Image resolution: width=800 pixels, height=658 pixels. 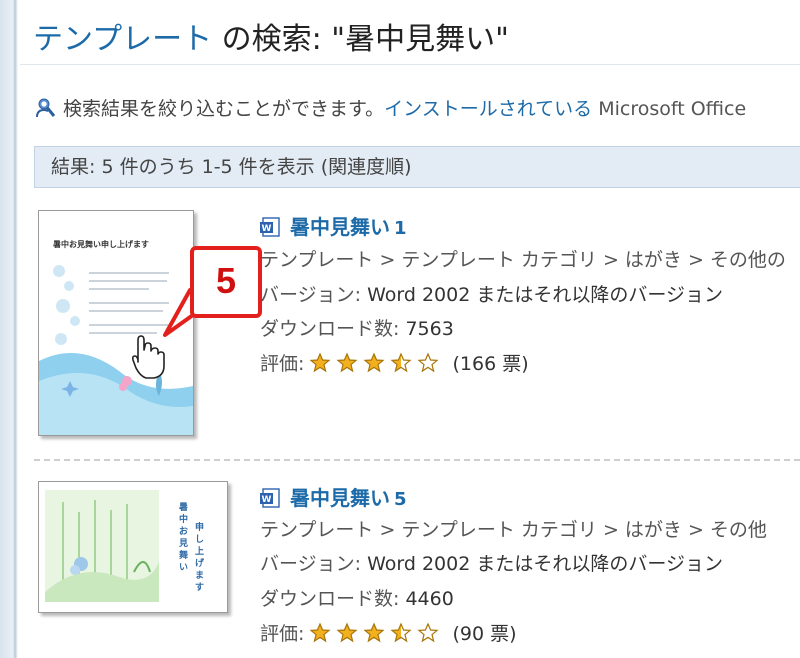 What do you see at coordinates (490, 364) in the screenshot?
I see `vote-count: (166 票)` at bounding box center [490, 364].